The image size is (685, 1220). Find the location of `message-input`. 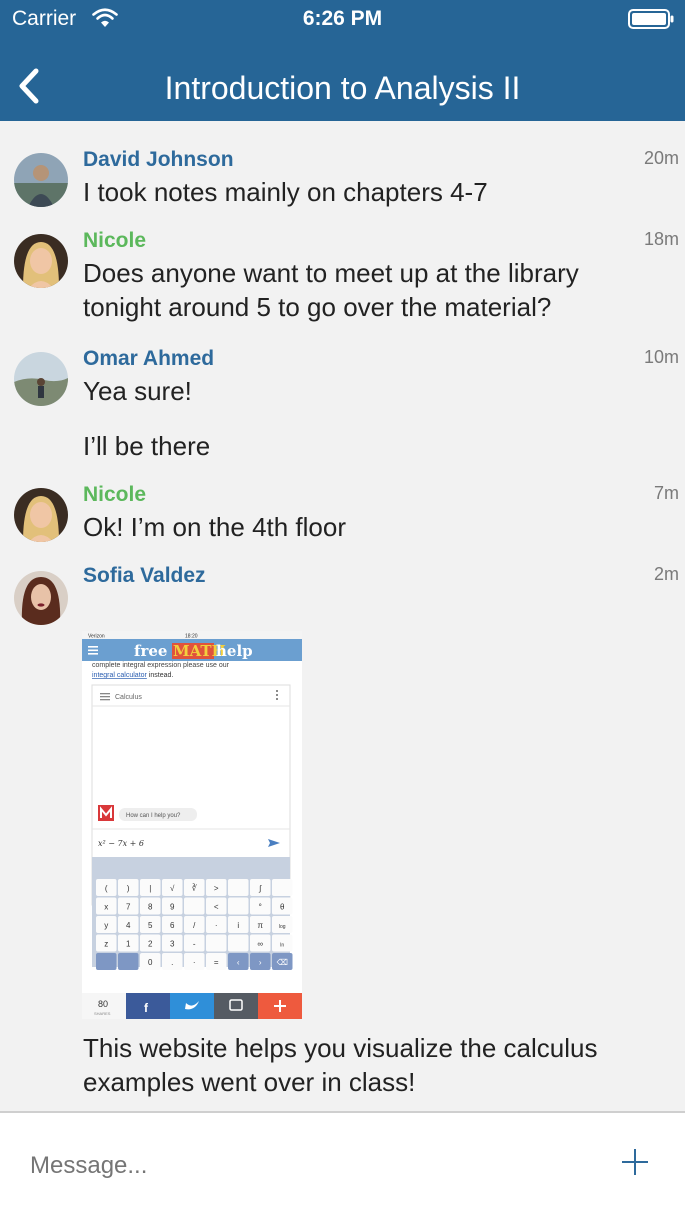

message-input is located at coordinates (310, 1166).